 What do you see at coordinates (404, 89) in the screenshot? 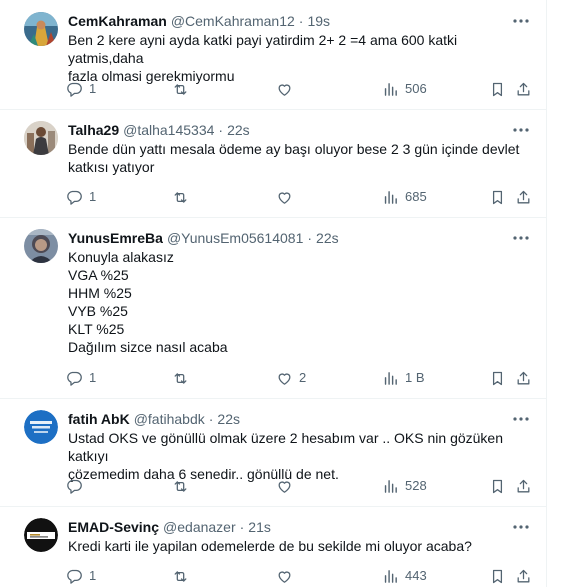
I see `views-button: 506` at bounding box center [404, 89].